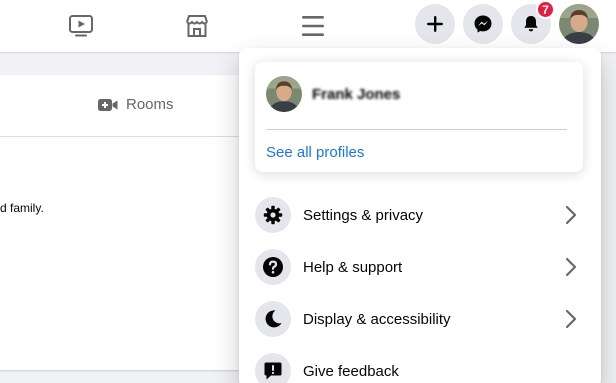  I want to click on top-navigation-bar: 7, so click(308, 26).